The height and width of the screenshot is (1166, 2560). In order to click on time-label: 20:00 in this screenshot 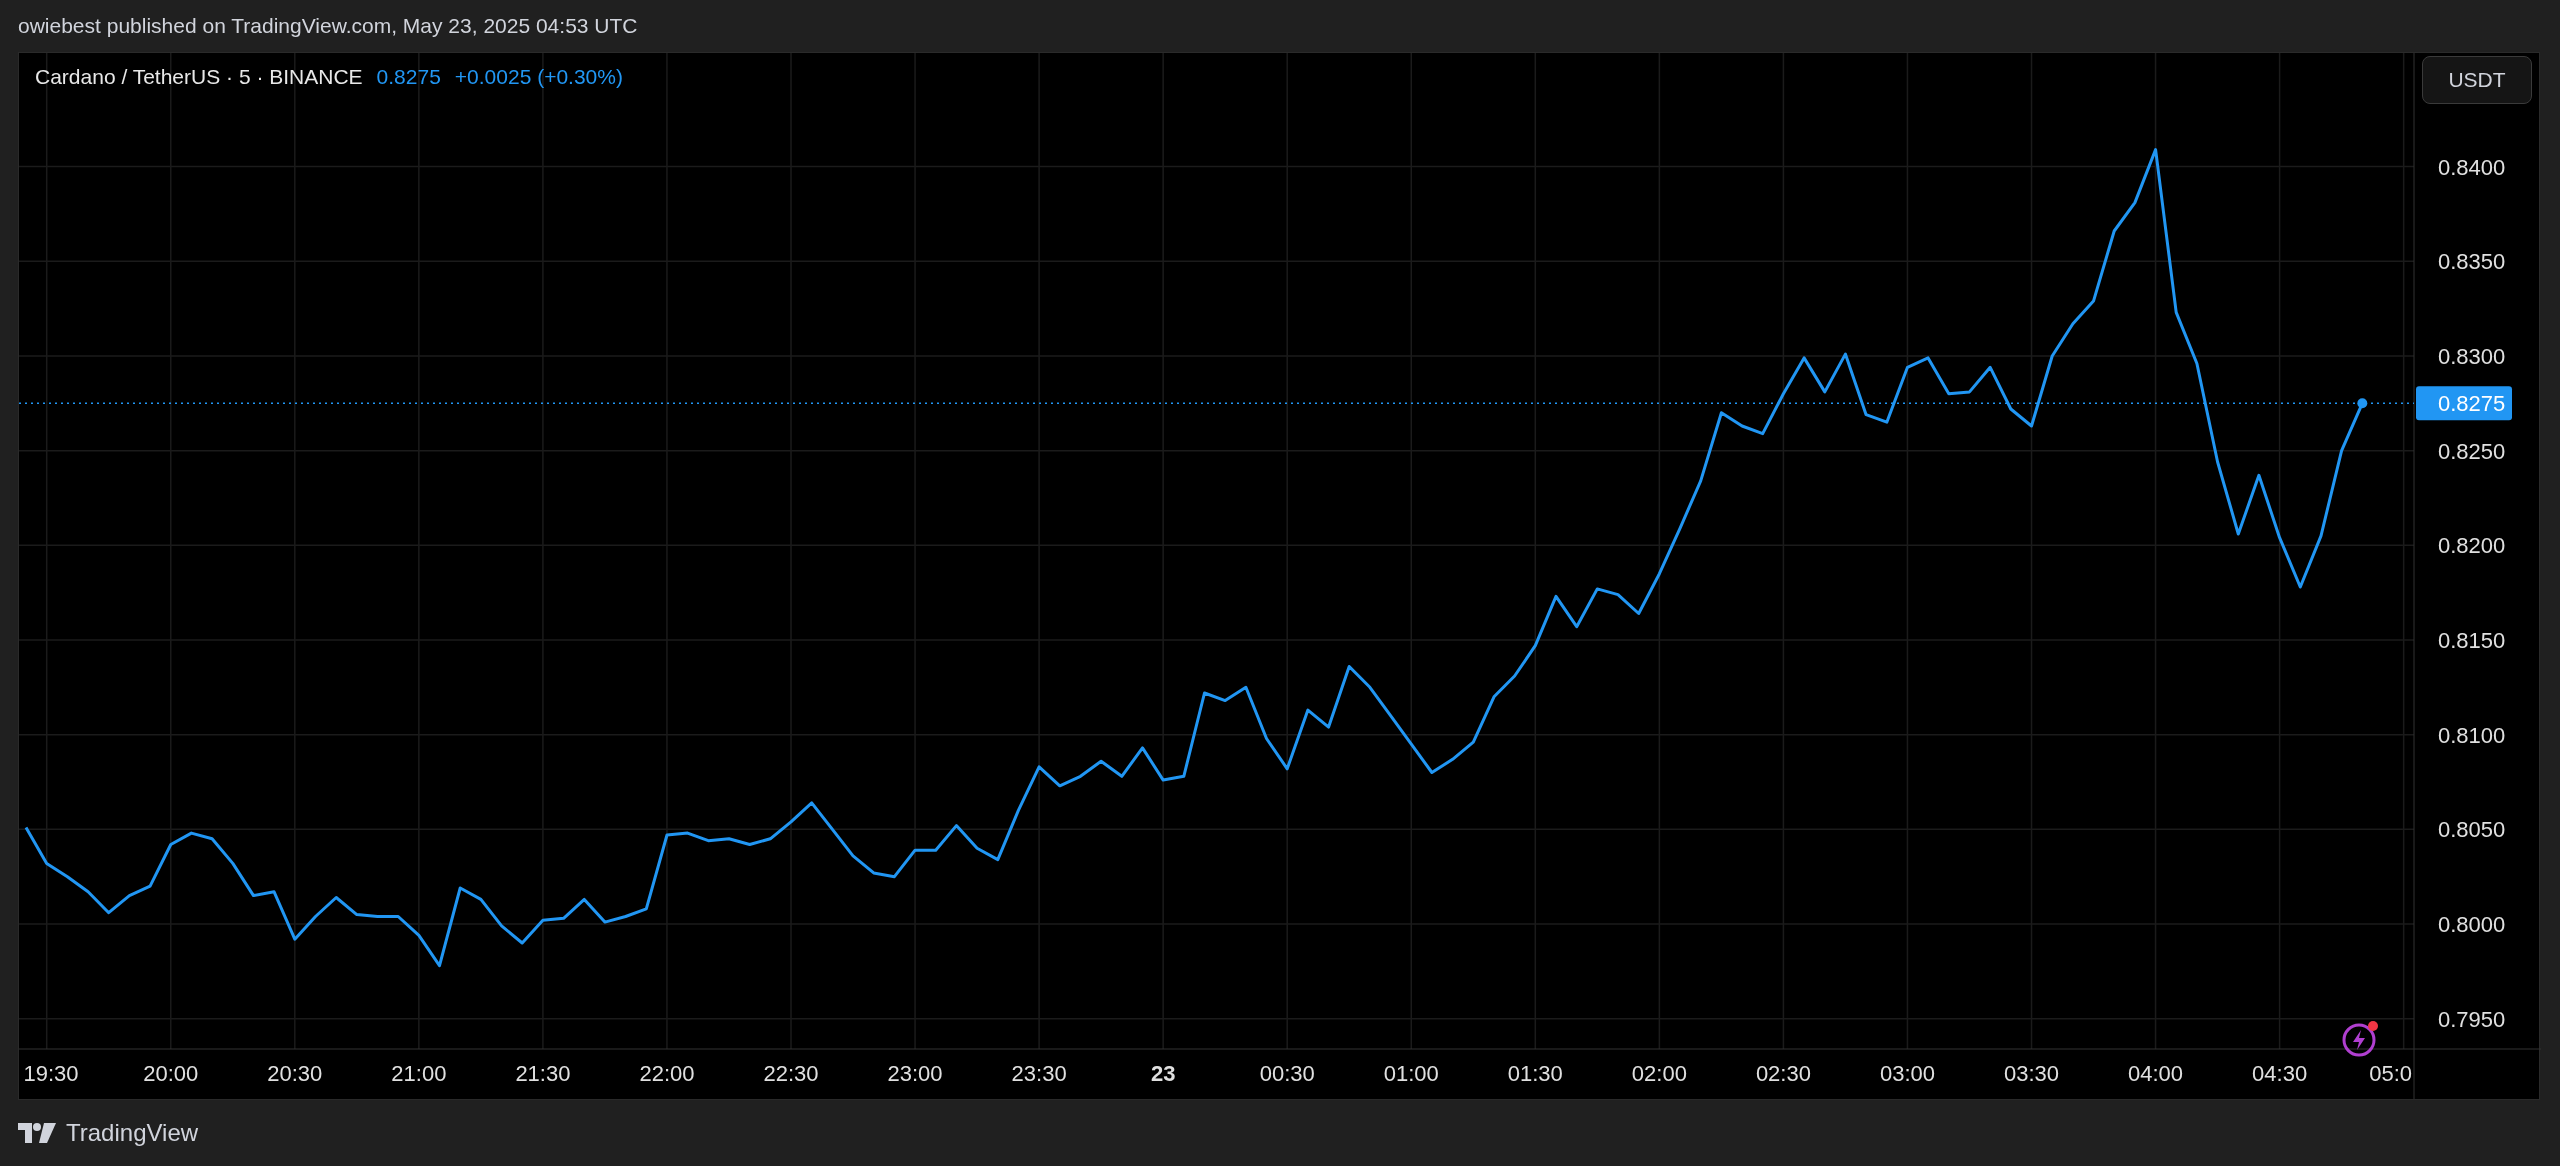, I will do `click(171, 1073)`.